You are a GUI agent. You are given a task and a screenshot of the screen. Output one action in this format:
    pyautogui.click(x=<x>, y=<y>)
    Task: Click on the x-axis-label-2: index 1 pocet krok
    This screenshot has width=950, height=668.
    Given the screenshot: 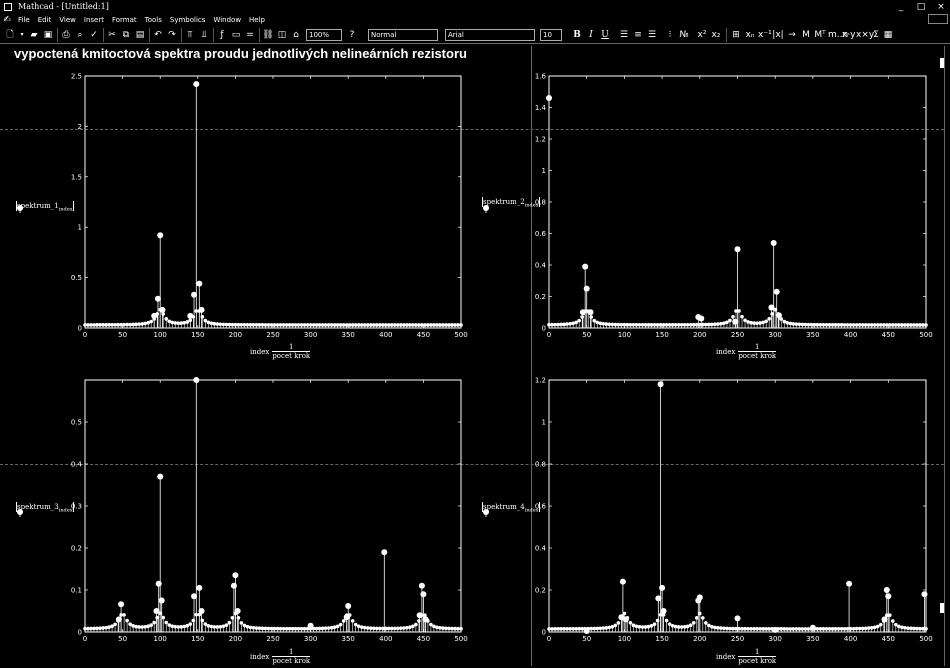 What is the action you would take?
    pyautogui.click(x=746, y=351)
    